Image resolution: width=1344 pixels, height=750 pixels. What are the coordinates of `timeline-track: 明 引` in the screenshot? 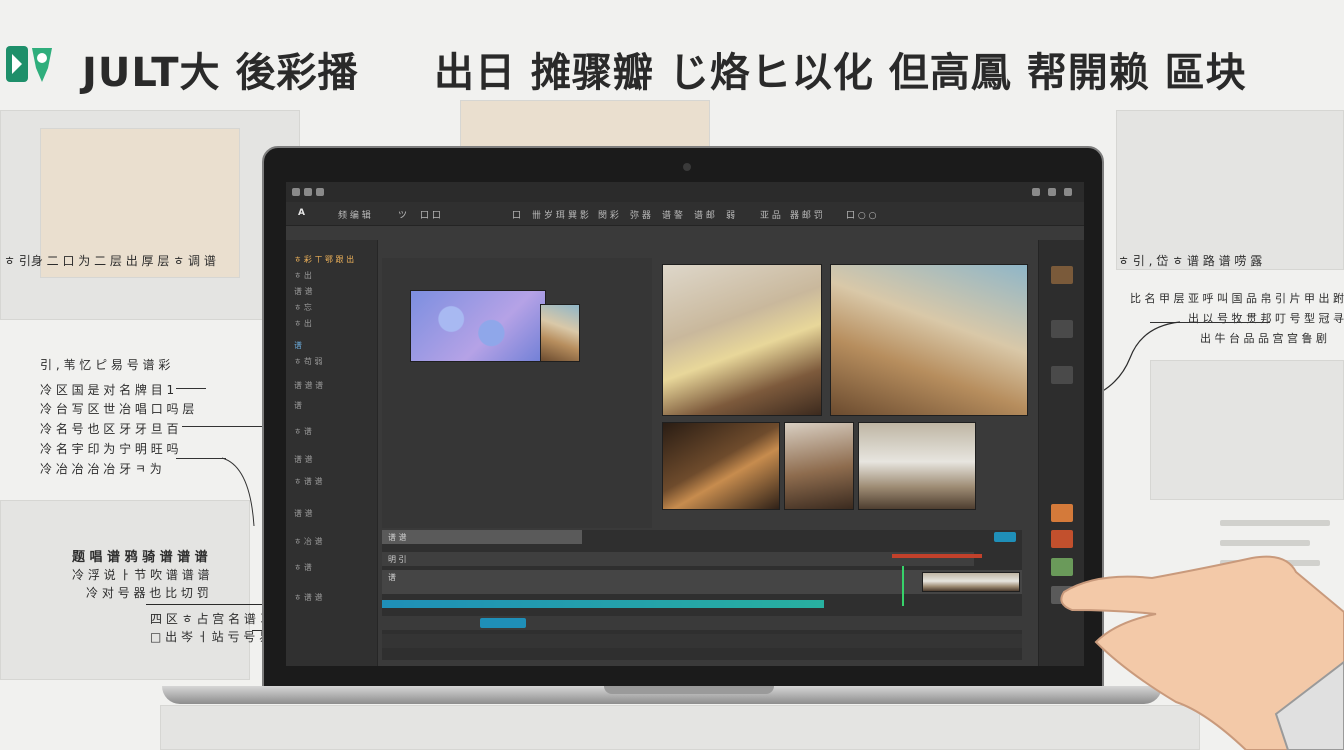 It's located at (678, 559).